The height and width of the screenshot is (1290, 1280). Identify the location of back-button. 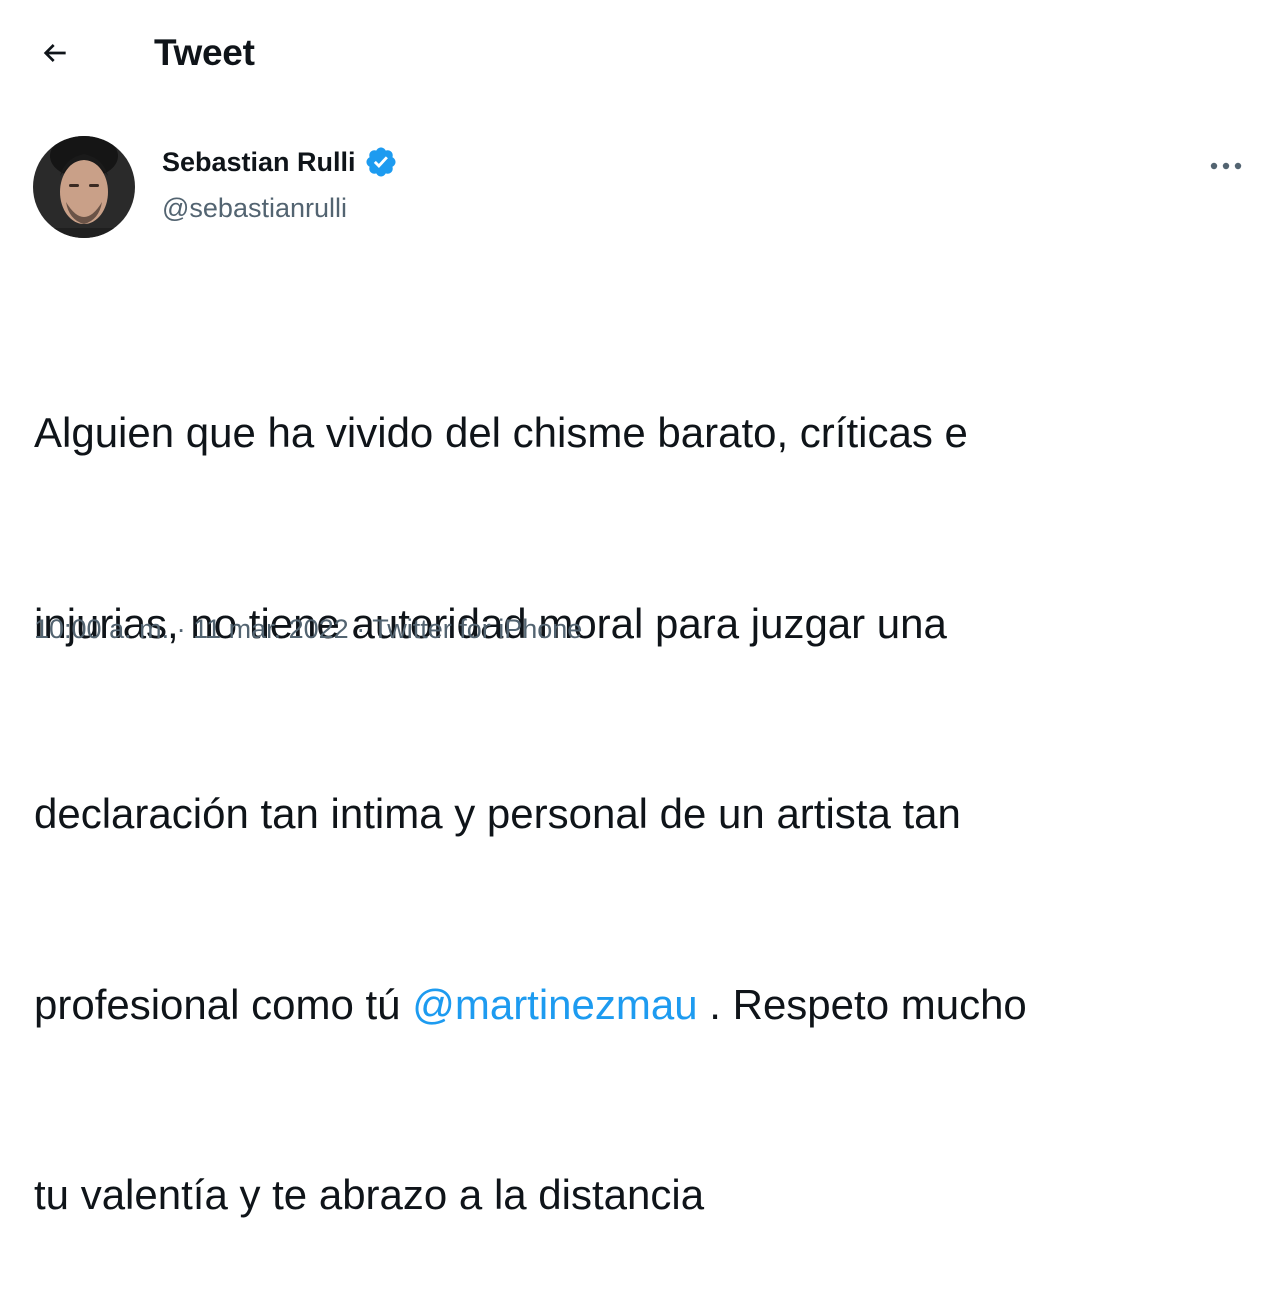
(55, 53).